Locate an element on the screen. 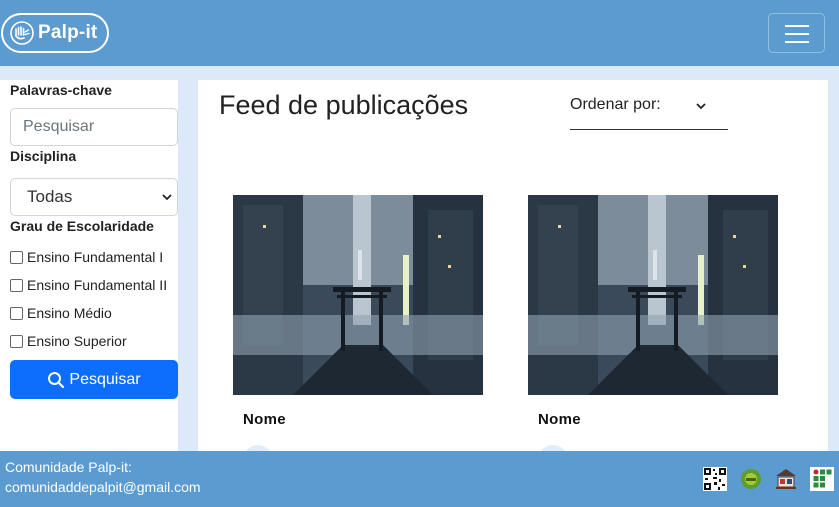  menu-toggle-button is located at coordinates (796, 33).